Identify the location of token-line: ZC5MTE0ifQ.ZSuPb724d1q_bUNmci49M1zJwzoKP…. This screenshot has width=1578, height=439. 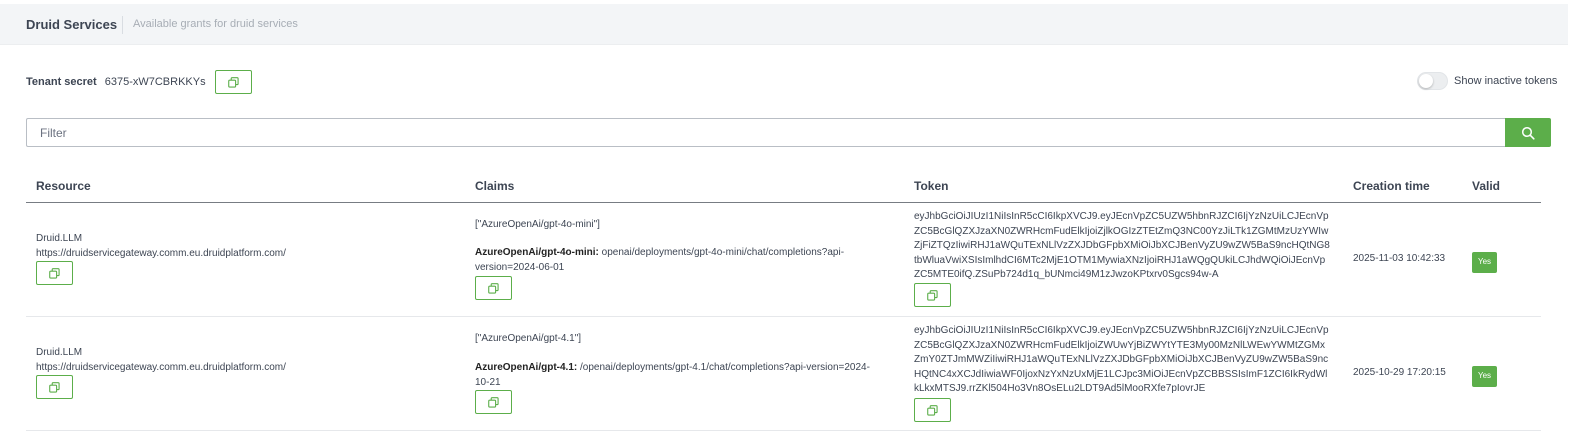
(1066, 274).